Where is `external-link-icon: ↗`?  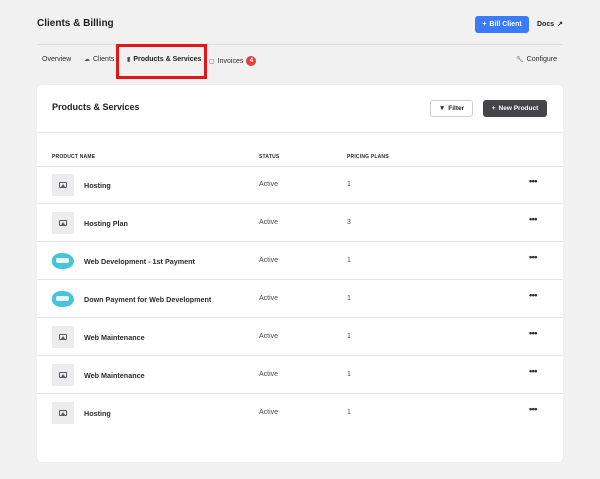
external-link-icon: ↗ is located at coordinates (560, 24).